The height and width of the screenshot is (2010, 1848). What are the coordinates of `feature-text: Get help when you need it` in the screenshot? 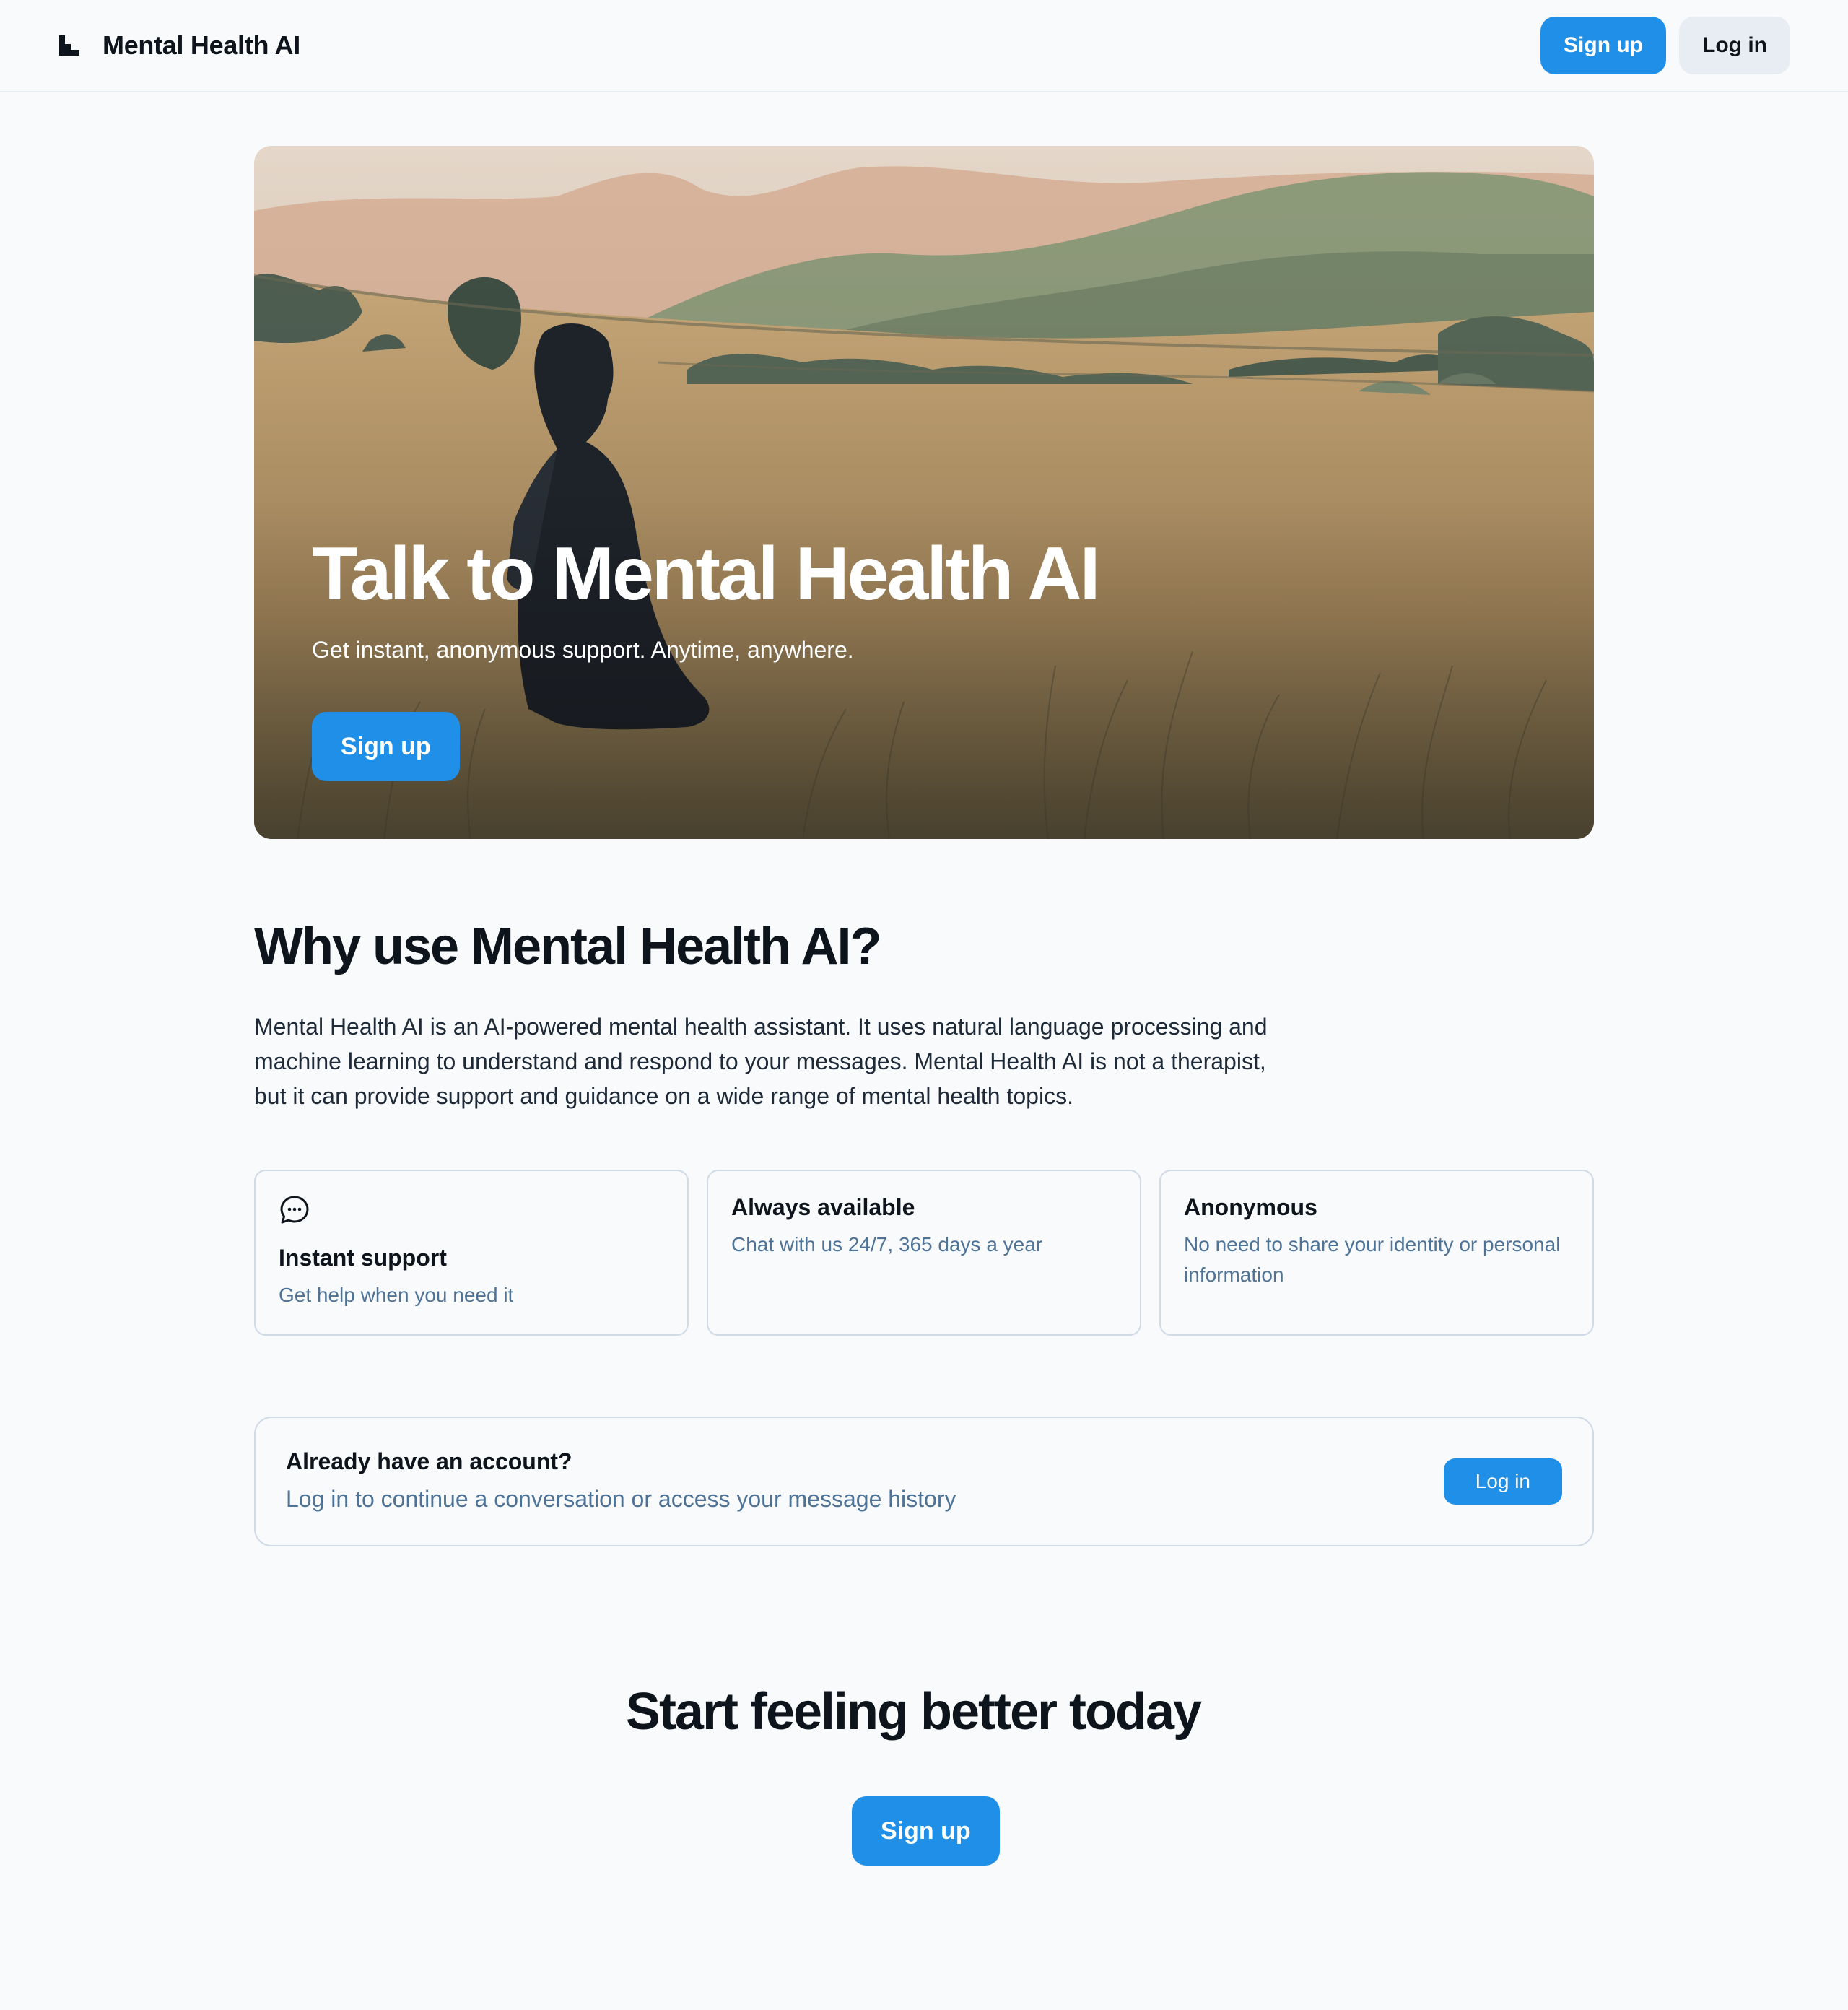 It's located at (396, 1295).